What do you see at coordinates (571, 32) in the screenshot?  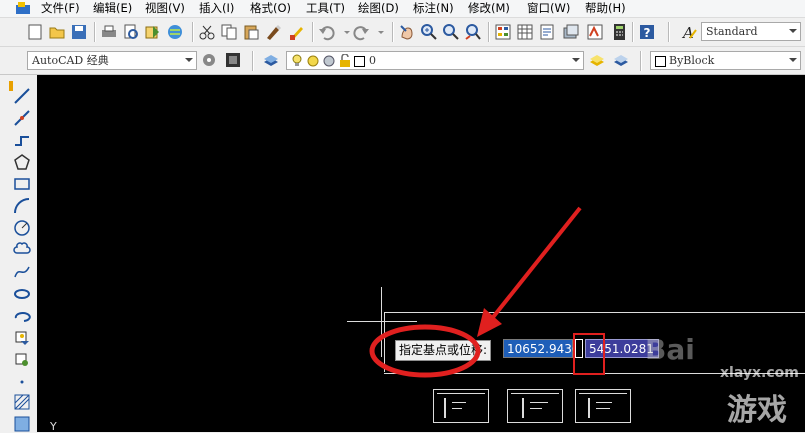 I see `sheet-set-icon` at bounding box center [571, 32].